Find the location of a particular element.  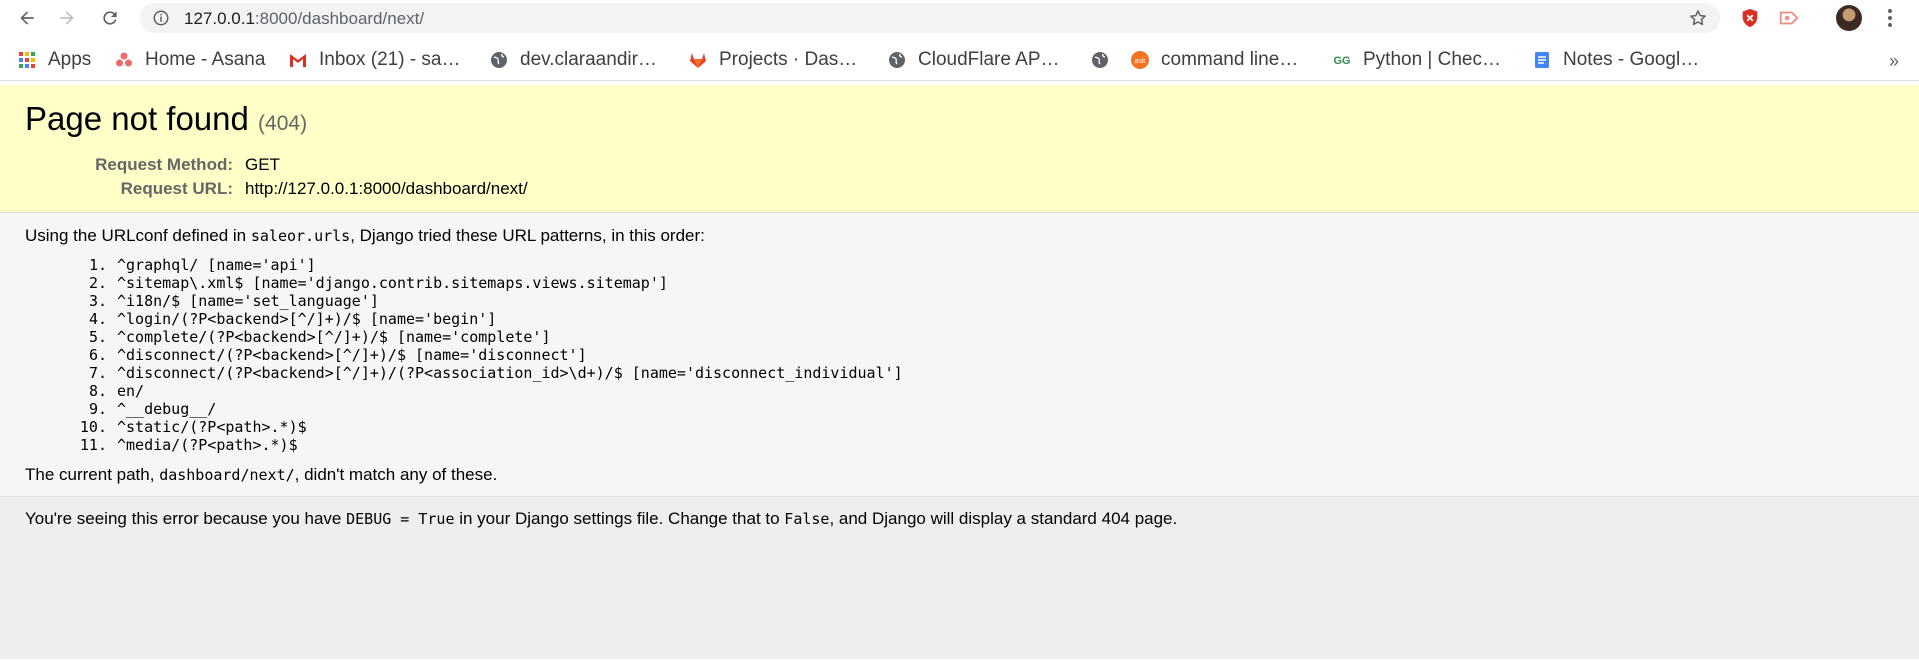

svg-text: GG is located at coordinates (1341, 61).